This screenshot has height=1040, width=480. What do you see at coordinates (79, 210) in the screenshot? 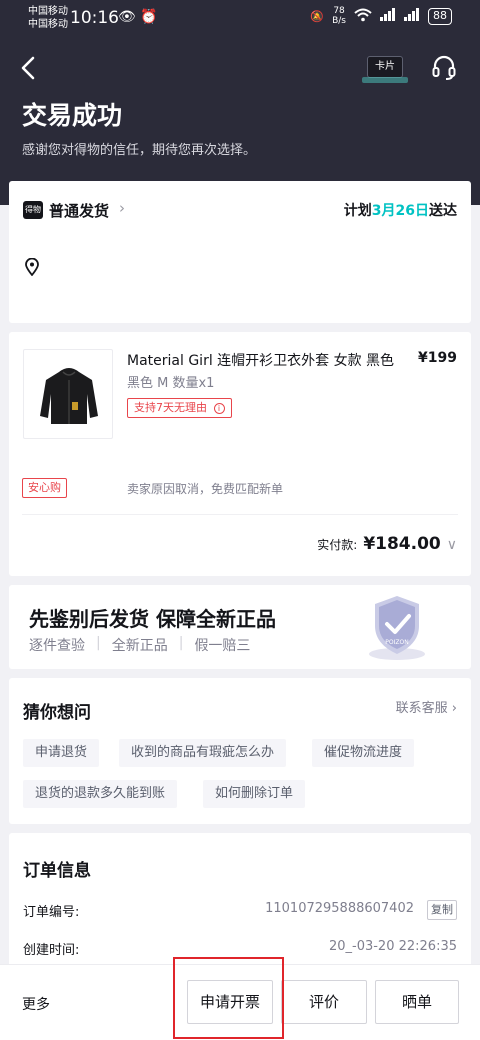
I see `shipping-type: 普通发货` at bounding box center [79, 210].